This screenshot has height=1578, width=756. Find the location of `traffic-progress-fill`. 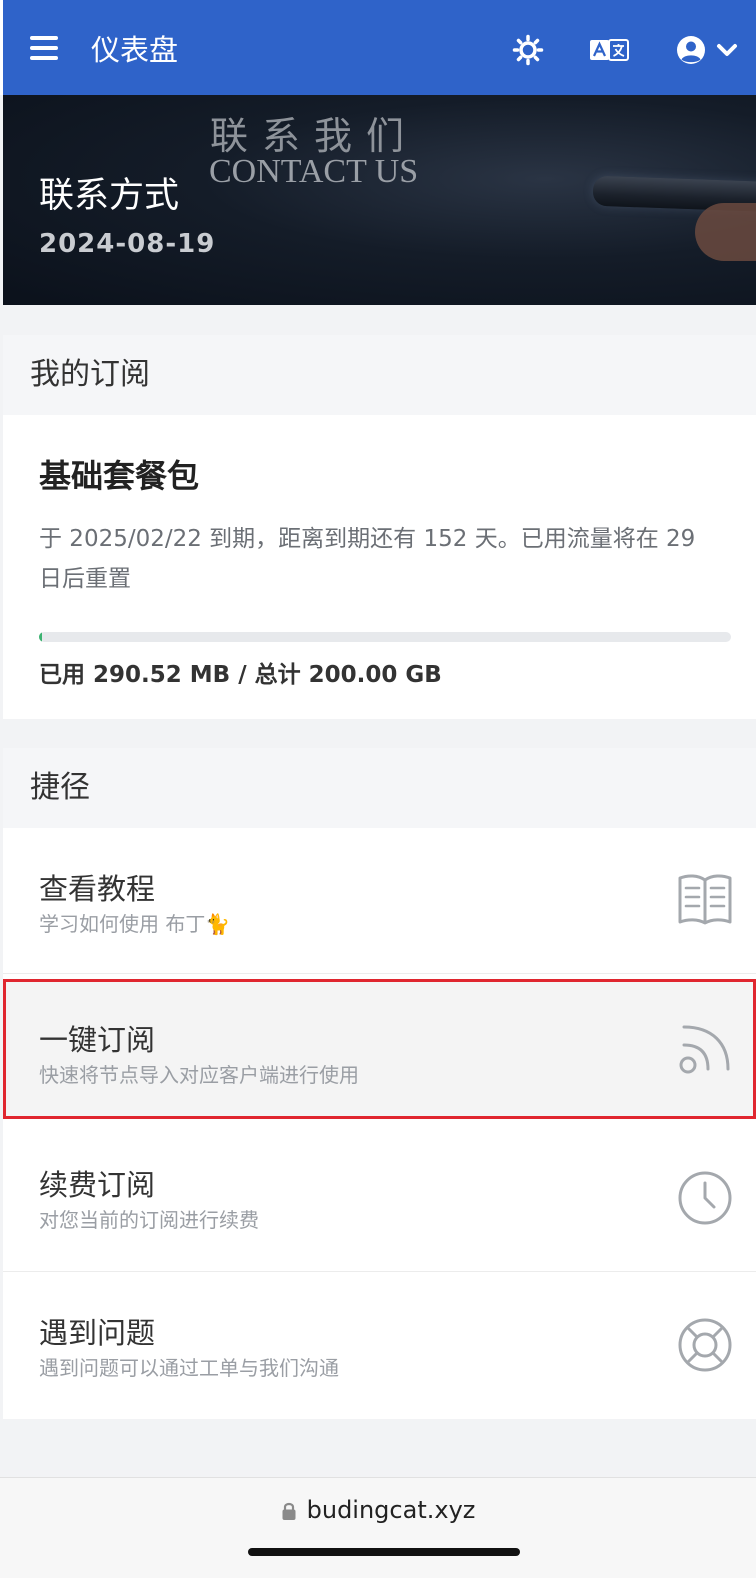

traffic-progress-fill is located at coordinates (40, 637).